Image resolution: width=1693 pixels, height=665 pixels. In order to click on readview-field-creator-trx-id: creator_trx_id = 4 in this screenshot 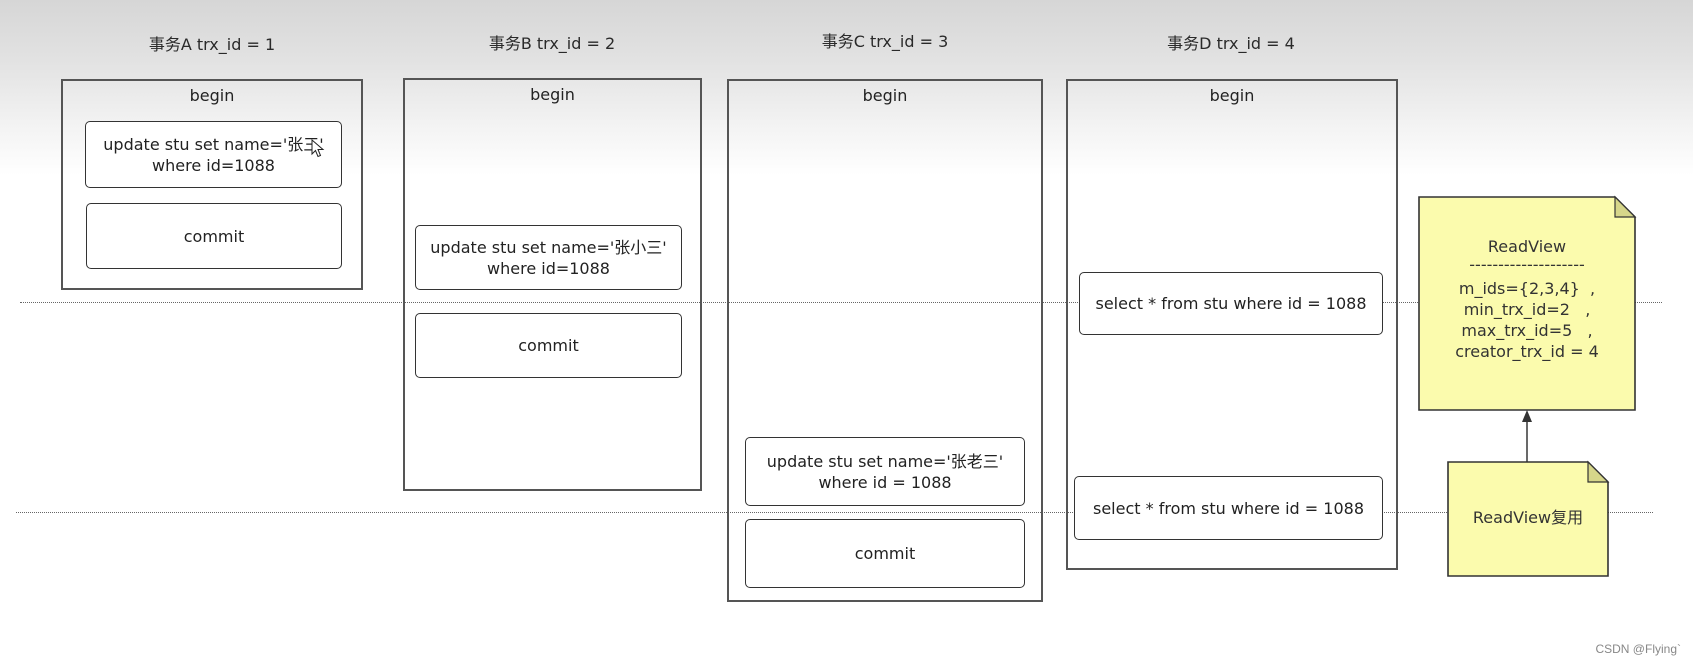, I will do `click(1527, 351)`.